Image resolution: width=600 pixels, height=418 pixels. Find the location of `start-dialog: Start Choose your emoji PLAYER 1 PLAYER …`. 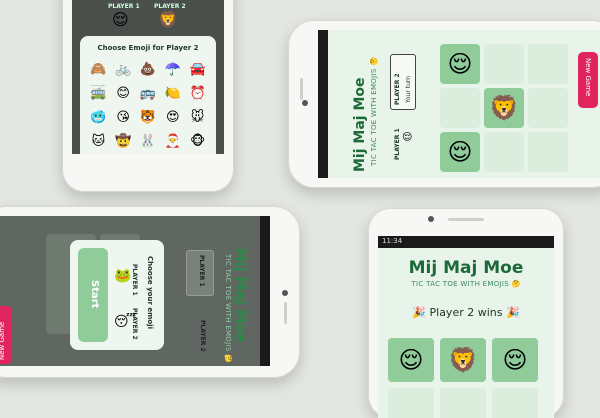

start-dialog: Start Choose your emoji PLAYER 1 PLAYER … is located at coordinates (117, 295).